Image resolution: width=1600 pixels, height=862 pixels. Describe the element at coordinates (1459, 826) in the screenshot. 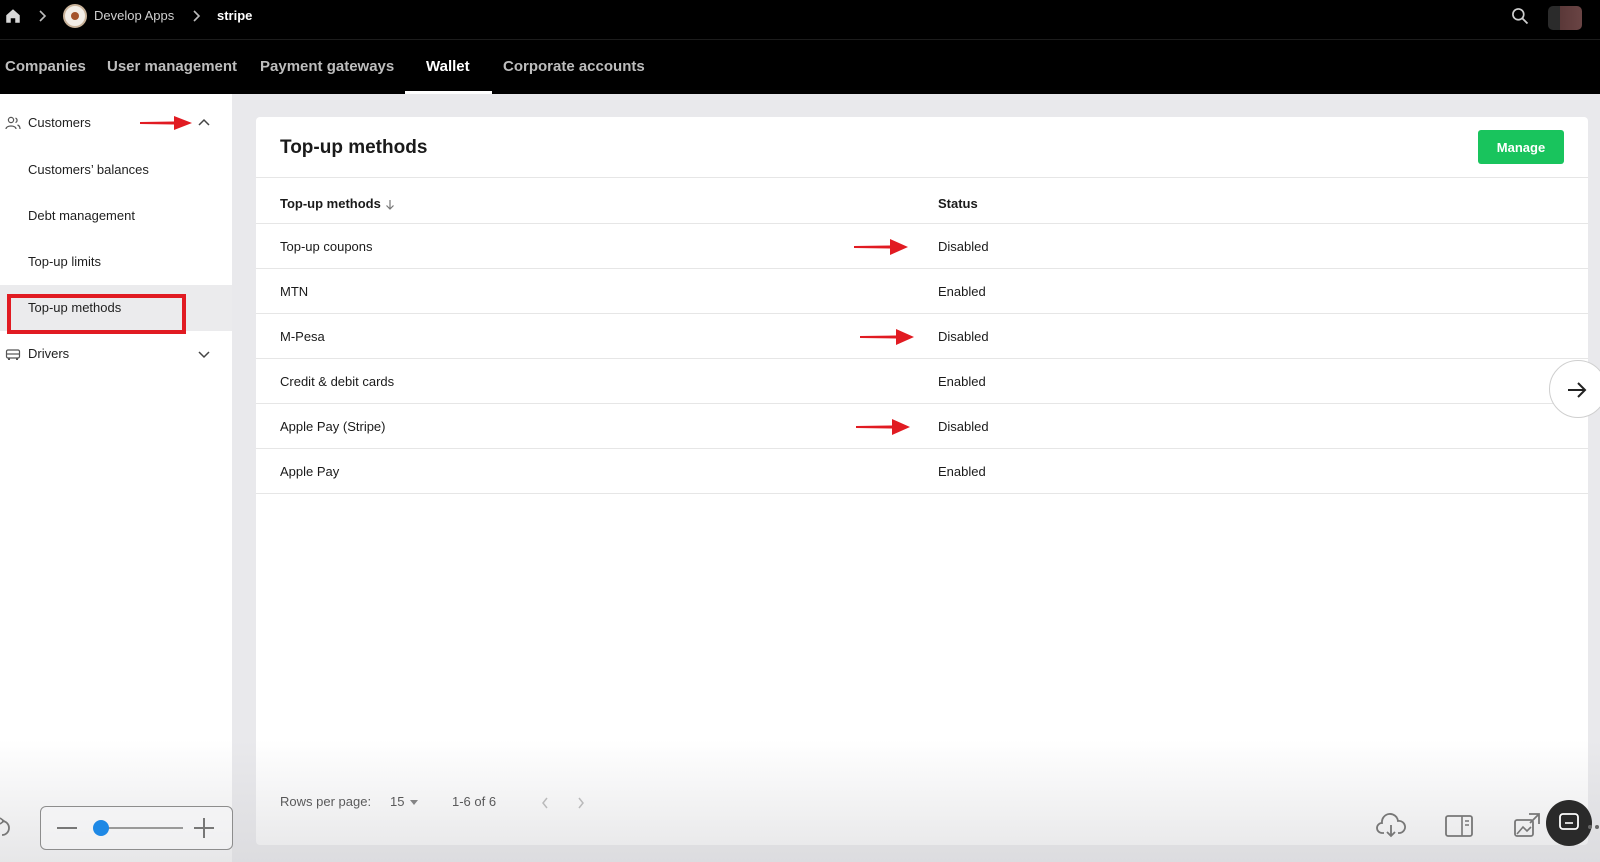

I see `sidebar-panel-icon` at that location.